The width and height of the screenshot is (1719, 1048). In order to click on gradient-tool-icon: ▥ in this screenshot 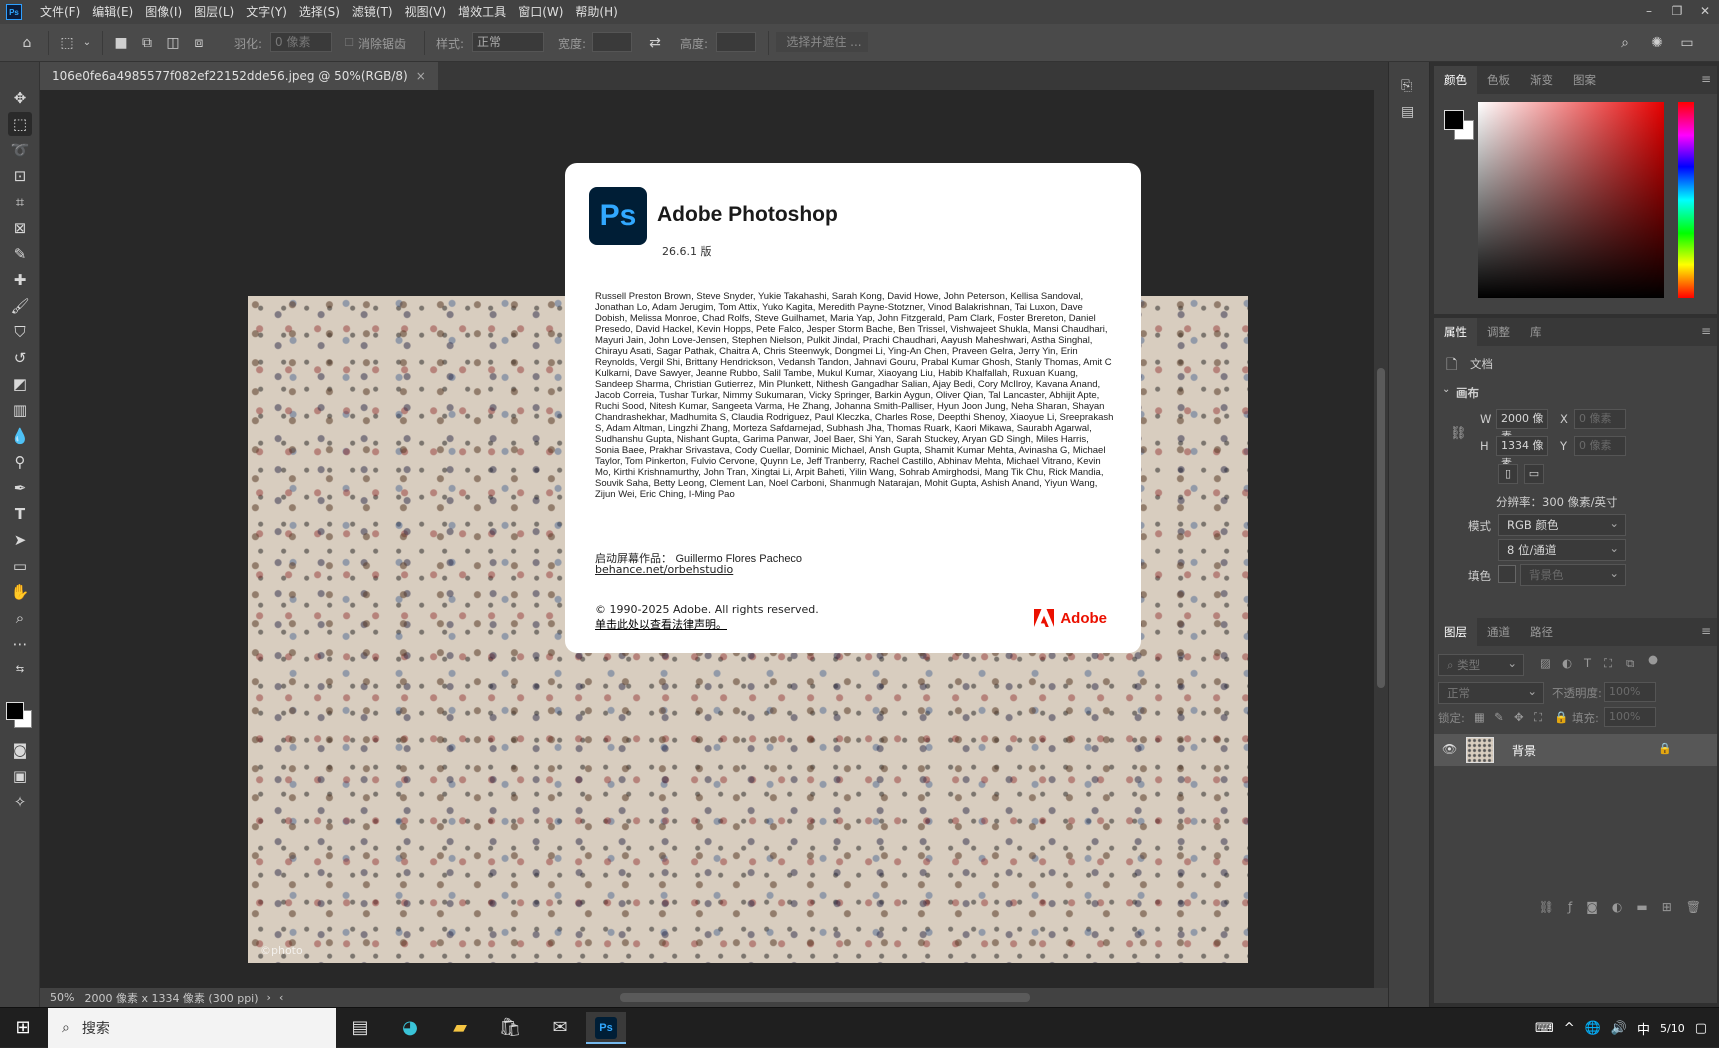, I will do `click(20, 410)`.